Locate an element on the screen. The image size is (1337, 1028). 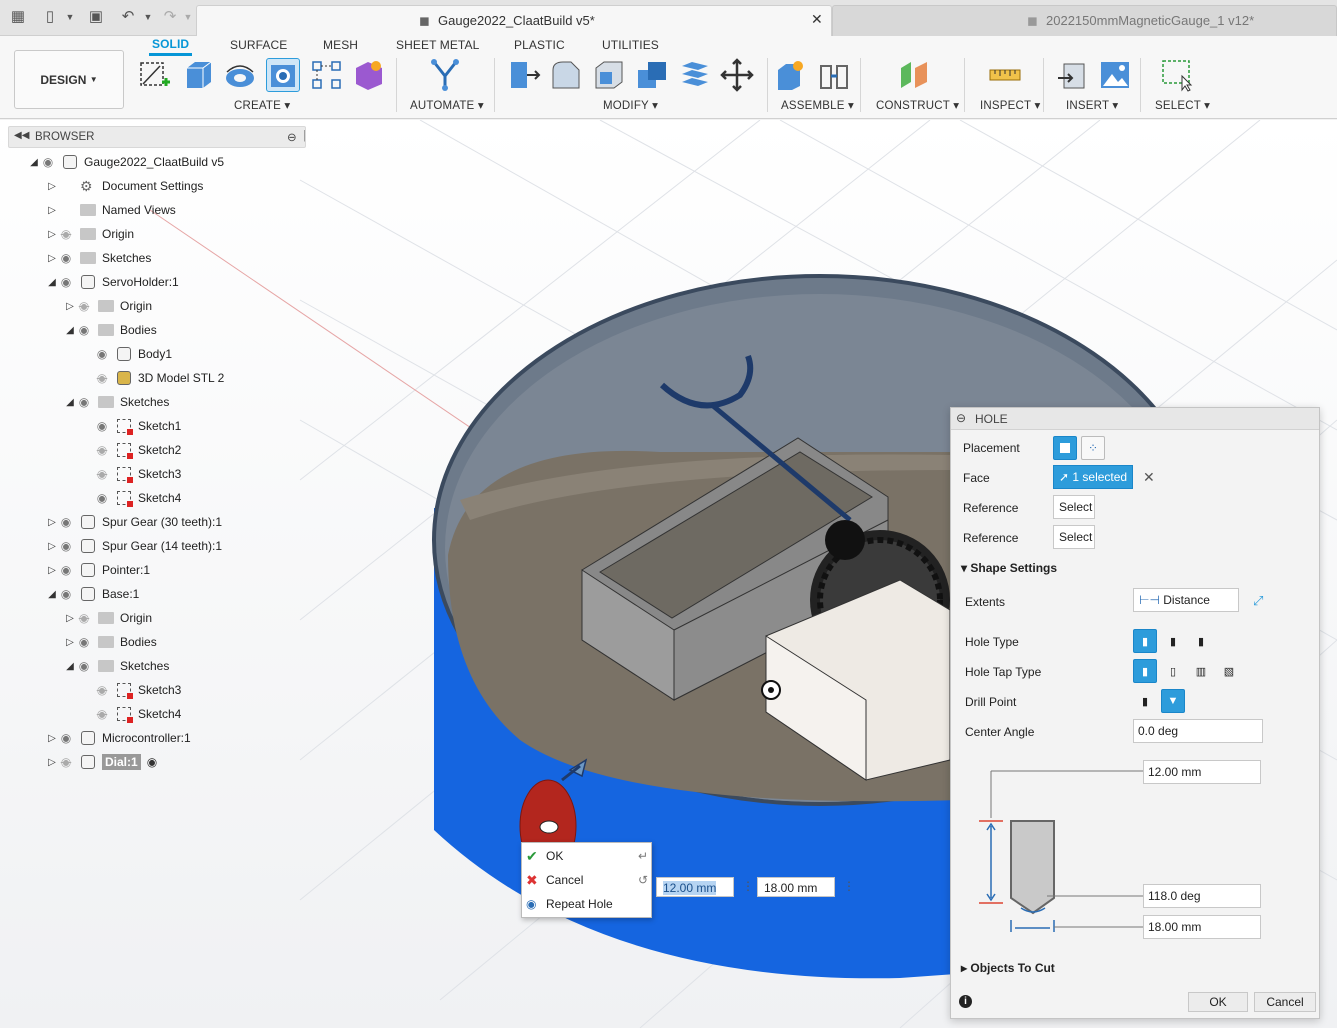
select-group-label: SELECT ▾ is located at coordinates (1182, 105).